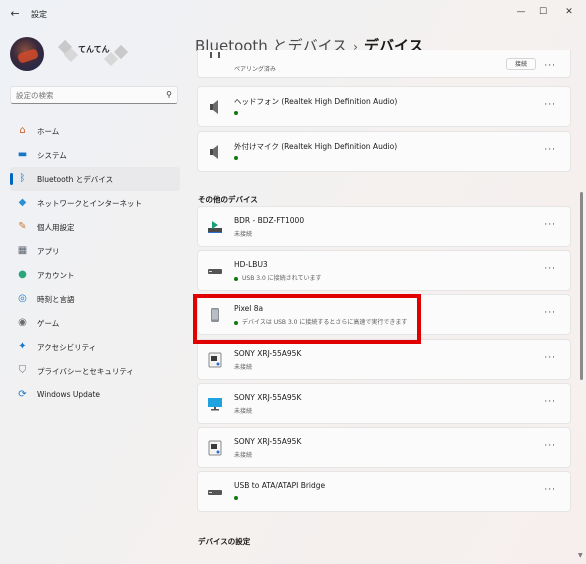 The image size is (586, 564). Describe the element at coordinates (521, 12) in the screenshot. I see `minimize-button: —` at that location.